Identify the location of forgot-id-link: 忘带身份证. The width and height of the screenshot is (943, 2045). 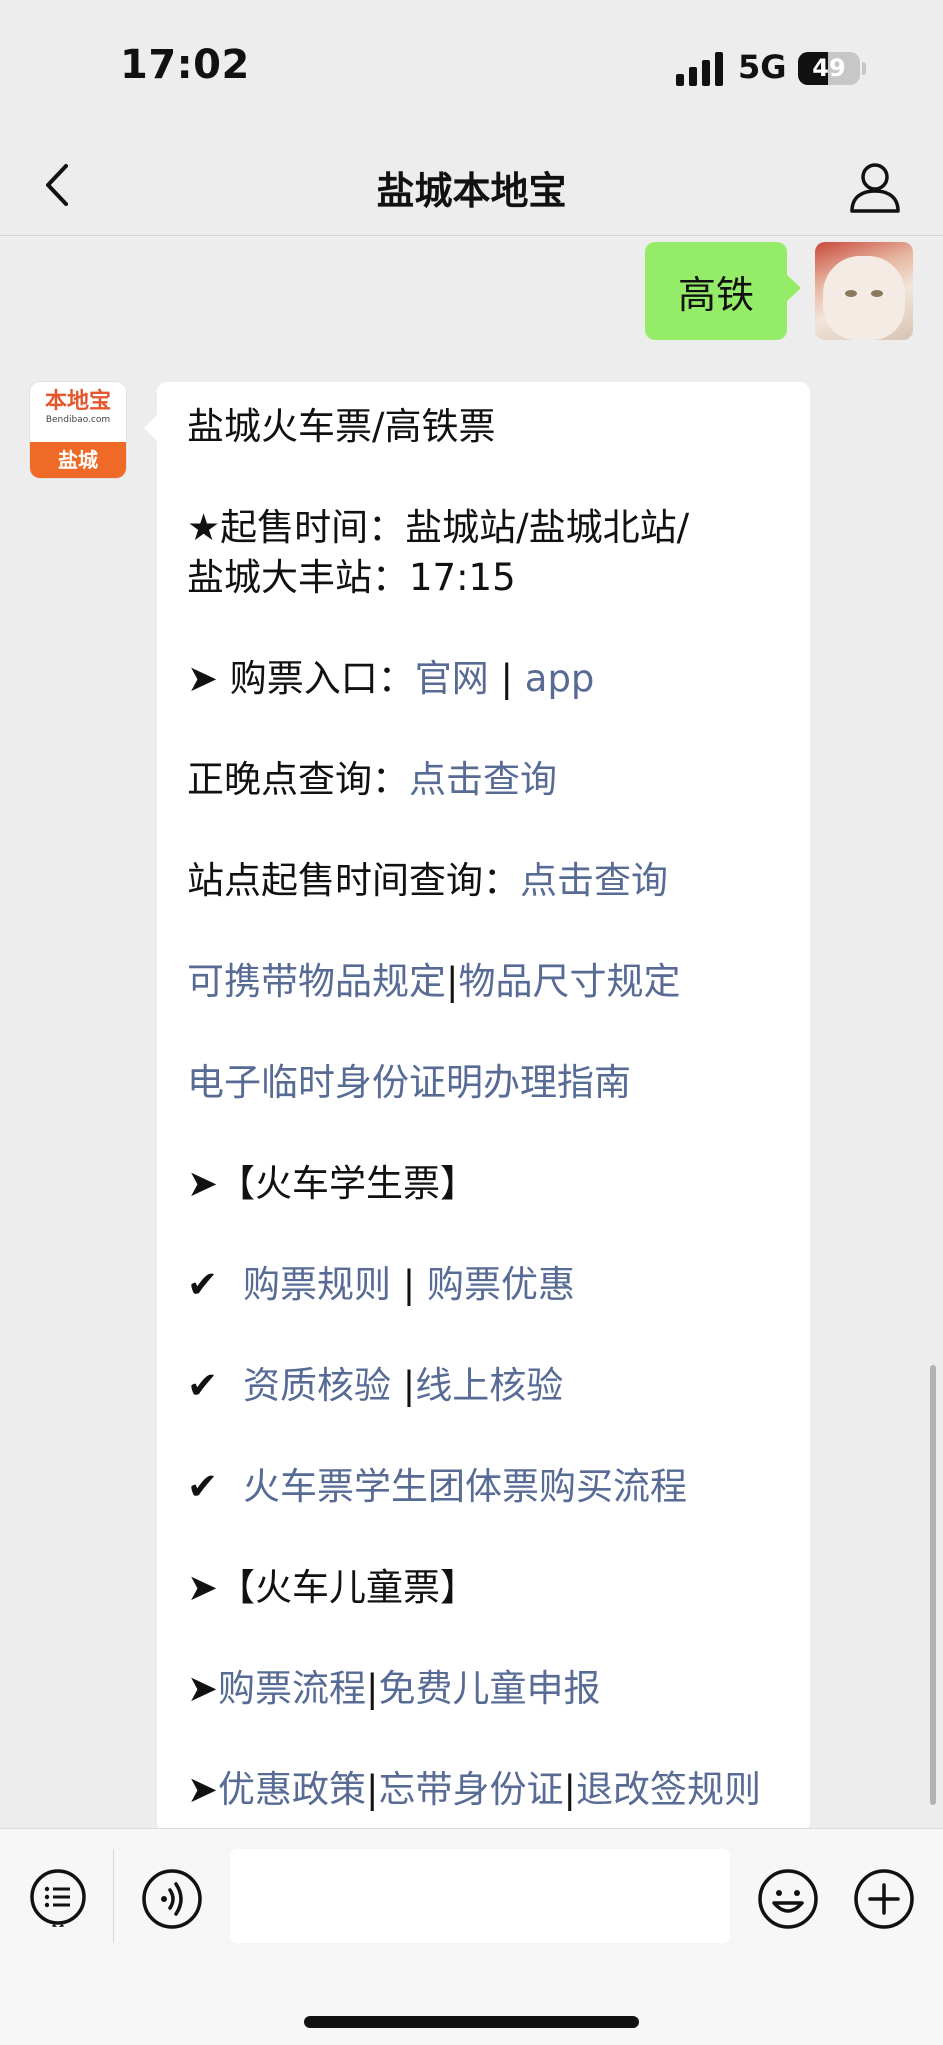
(470, 1789).